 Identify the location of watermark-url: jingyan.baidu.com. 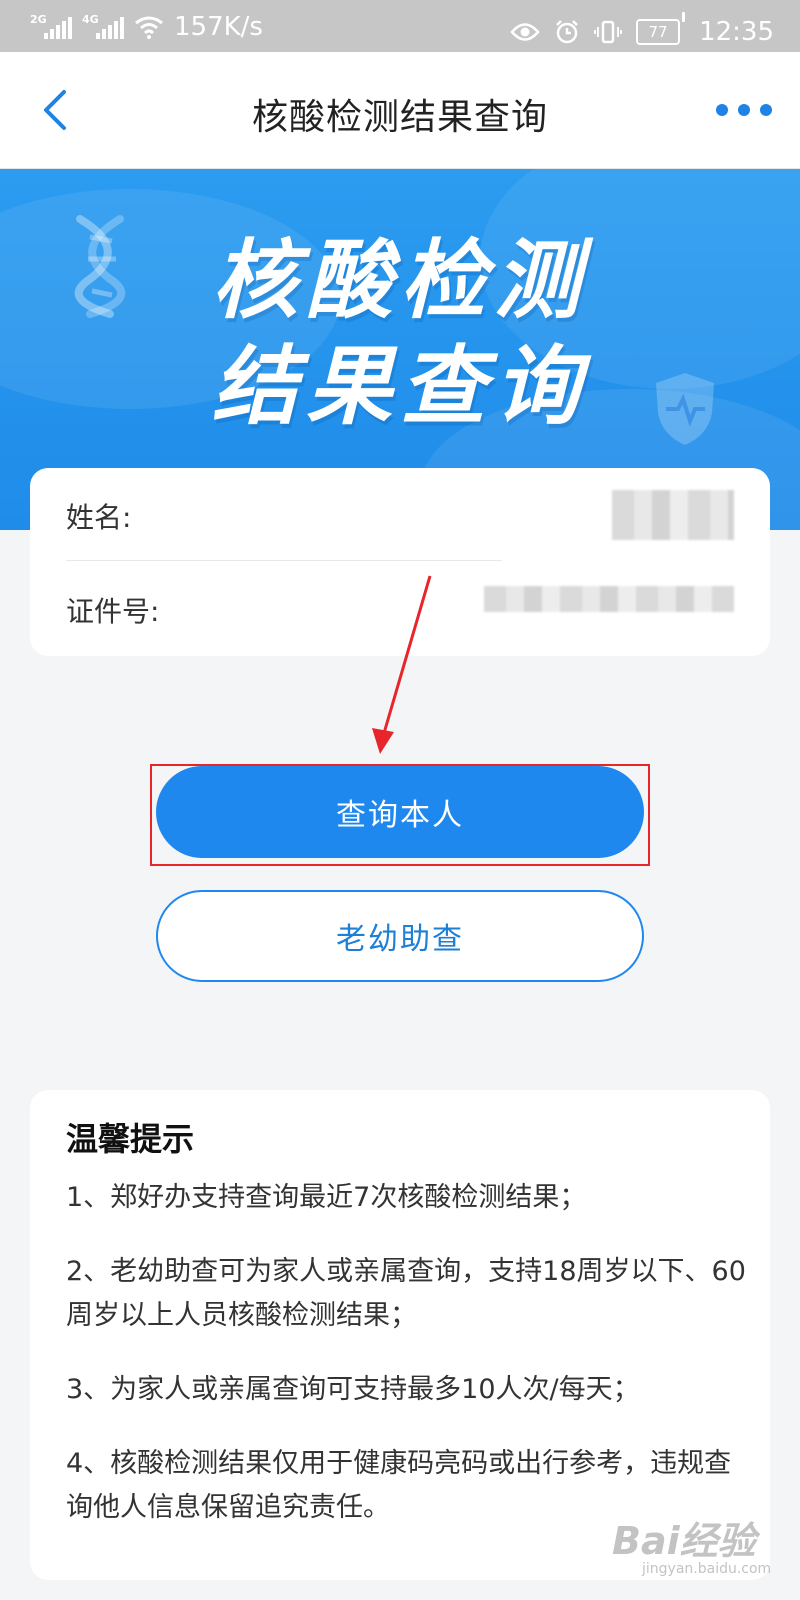
(707, 1569).